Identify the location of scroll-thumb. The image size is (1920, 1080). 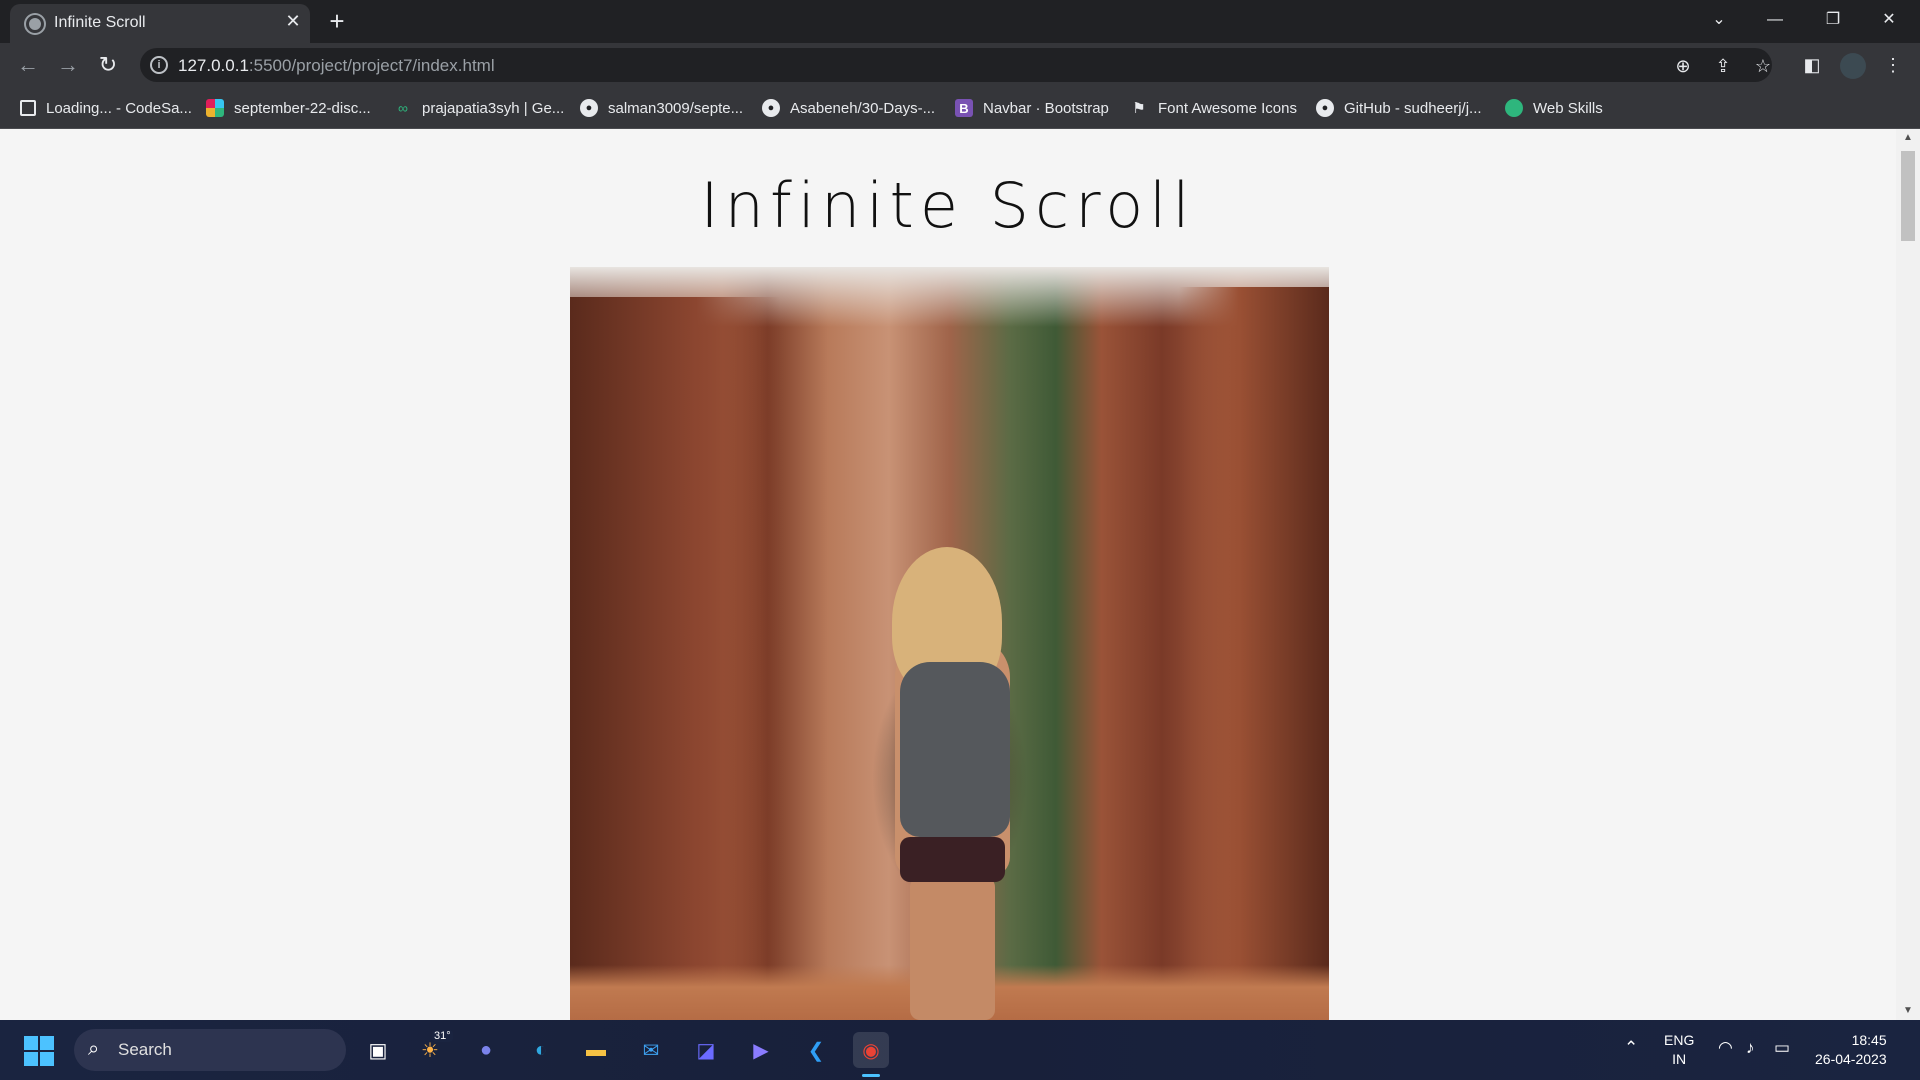
(1908, 196).